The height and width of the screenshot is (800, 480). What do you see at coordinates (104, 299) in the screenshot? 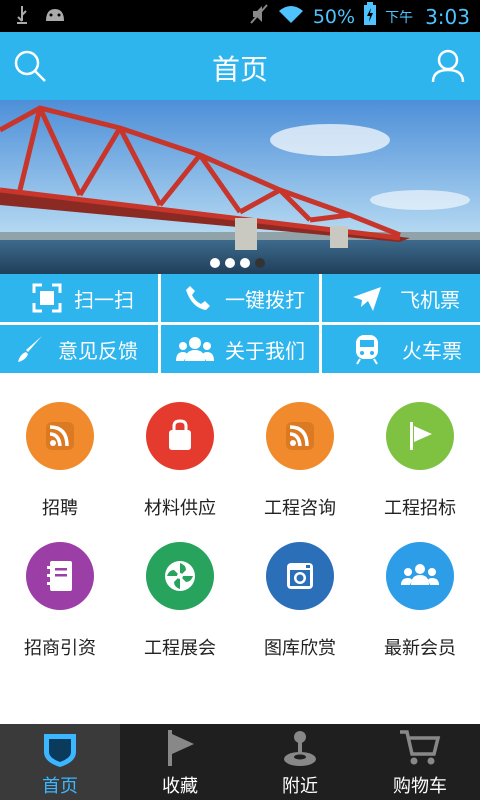
I see `quick-action-label: 扫一扫` at bounding box center [104, 299].